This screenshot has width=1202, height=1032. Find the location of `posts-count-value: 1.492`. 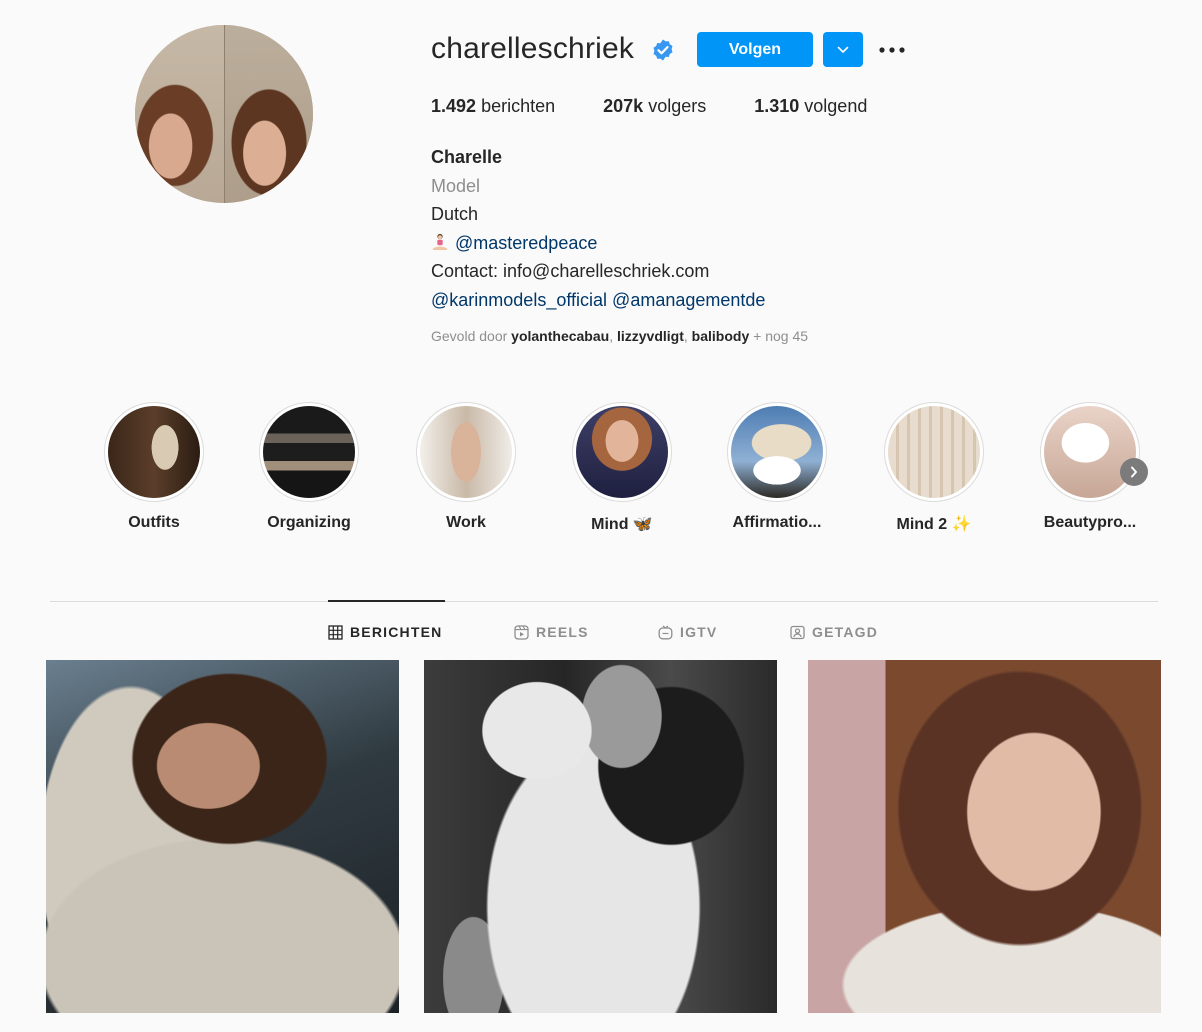

posts-count-value: 1.492 is located at coordinates (454, 106).